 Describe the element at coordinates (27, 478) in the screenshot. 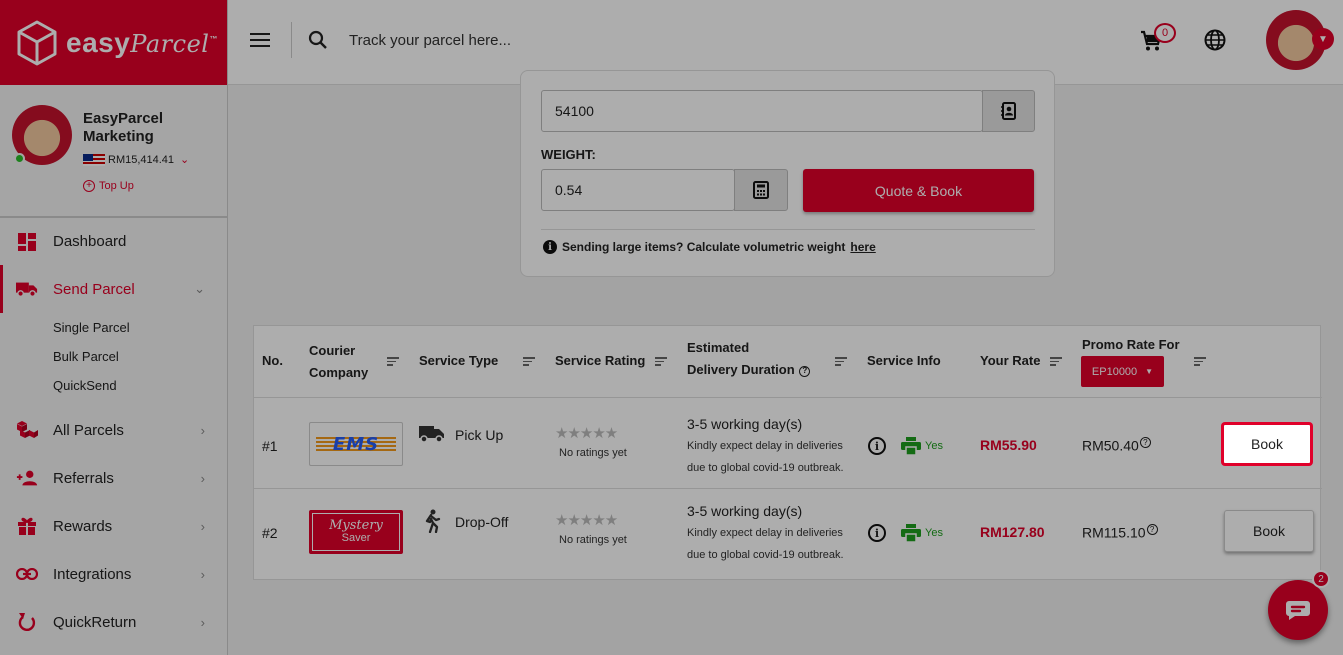

I see `users-icon` at that location.